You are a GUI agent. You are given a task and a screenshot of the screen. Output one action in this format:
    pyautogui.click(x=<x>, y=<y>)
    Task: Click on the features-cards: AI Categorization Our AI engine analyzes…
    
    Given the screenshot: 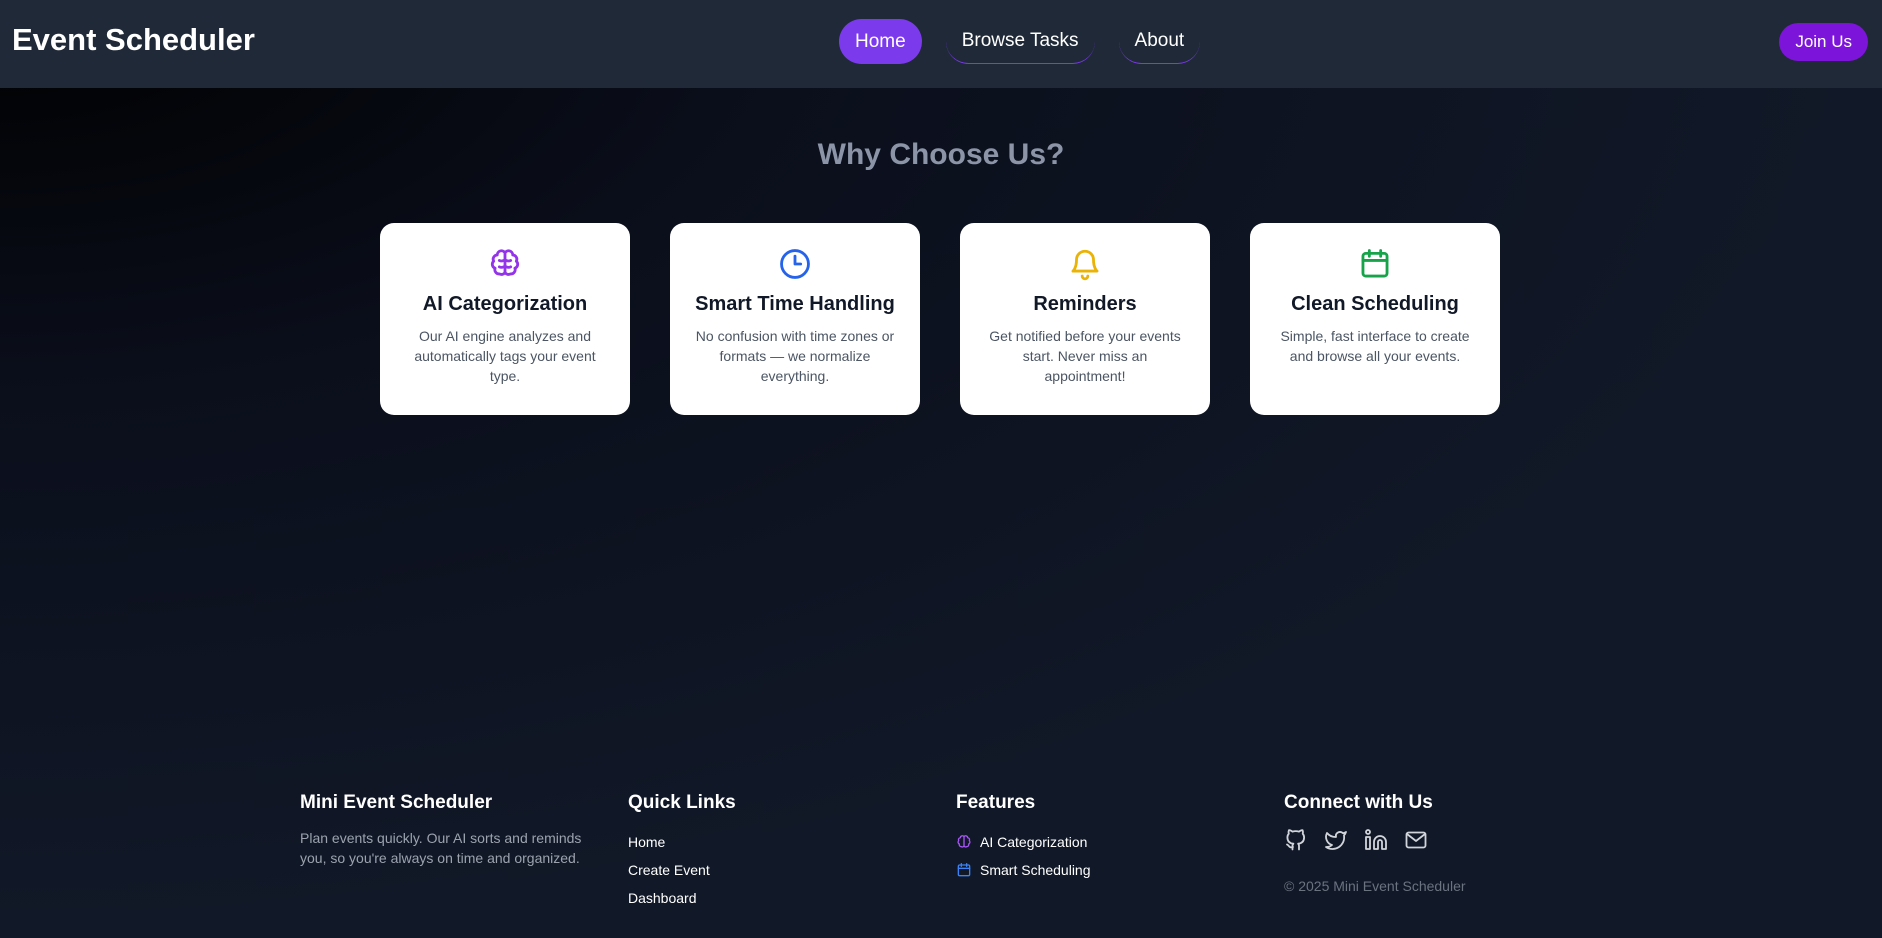 What is the action you would take?
    pyautogui.click(x=940, y=319)
    